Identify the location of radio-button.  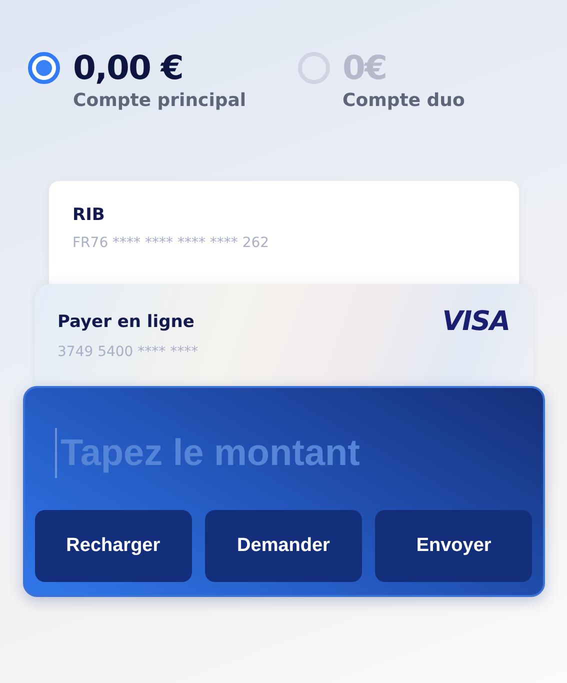
(44, 68).